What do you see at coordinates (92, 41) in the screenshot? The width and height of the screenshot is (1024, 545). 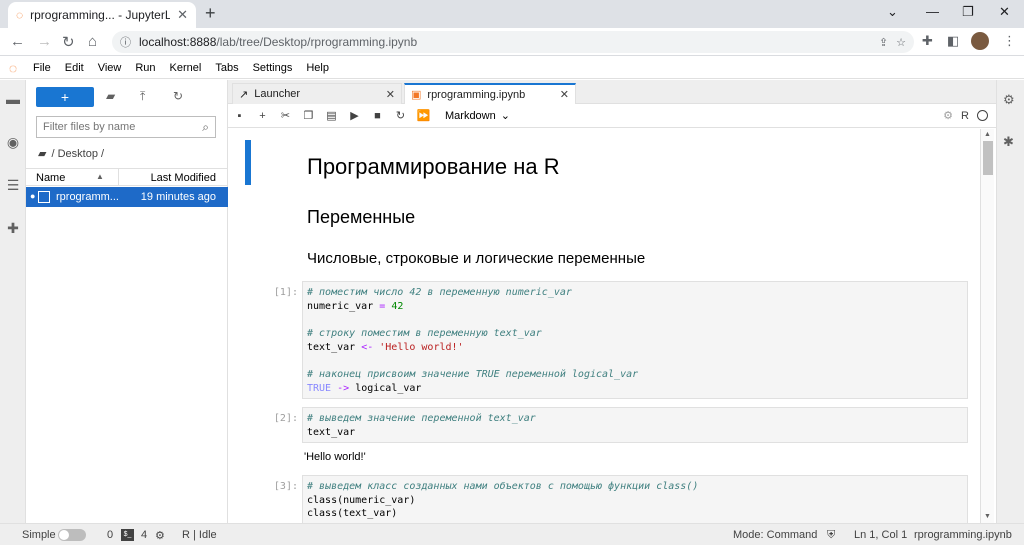 I see `home-icon: ⌂` at bounding box center [92, 41].